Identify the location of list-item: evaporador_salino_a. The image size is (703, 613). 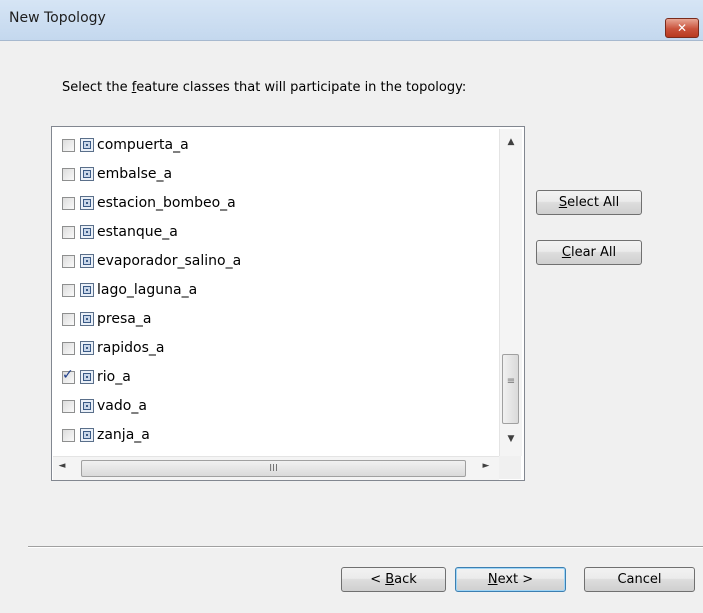
(151, 261).